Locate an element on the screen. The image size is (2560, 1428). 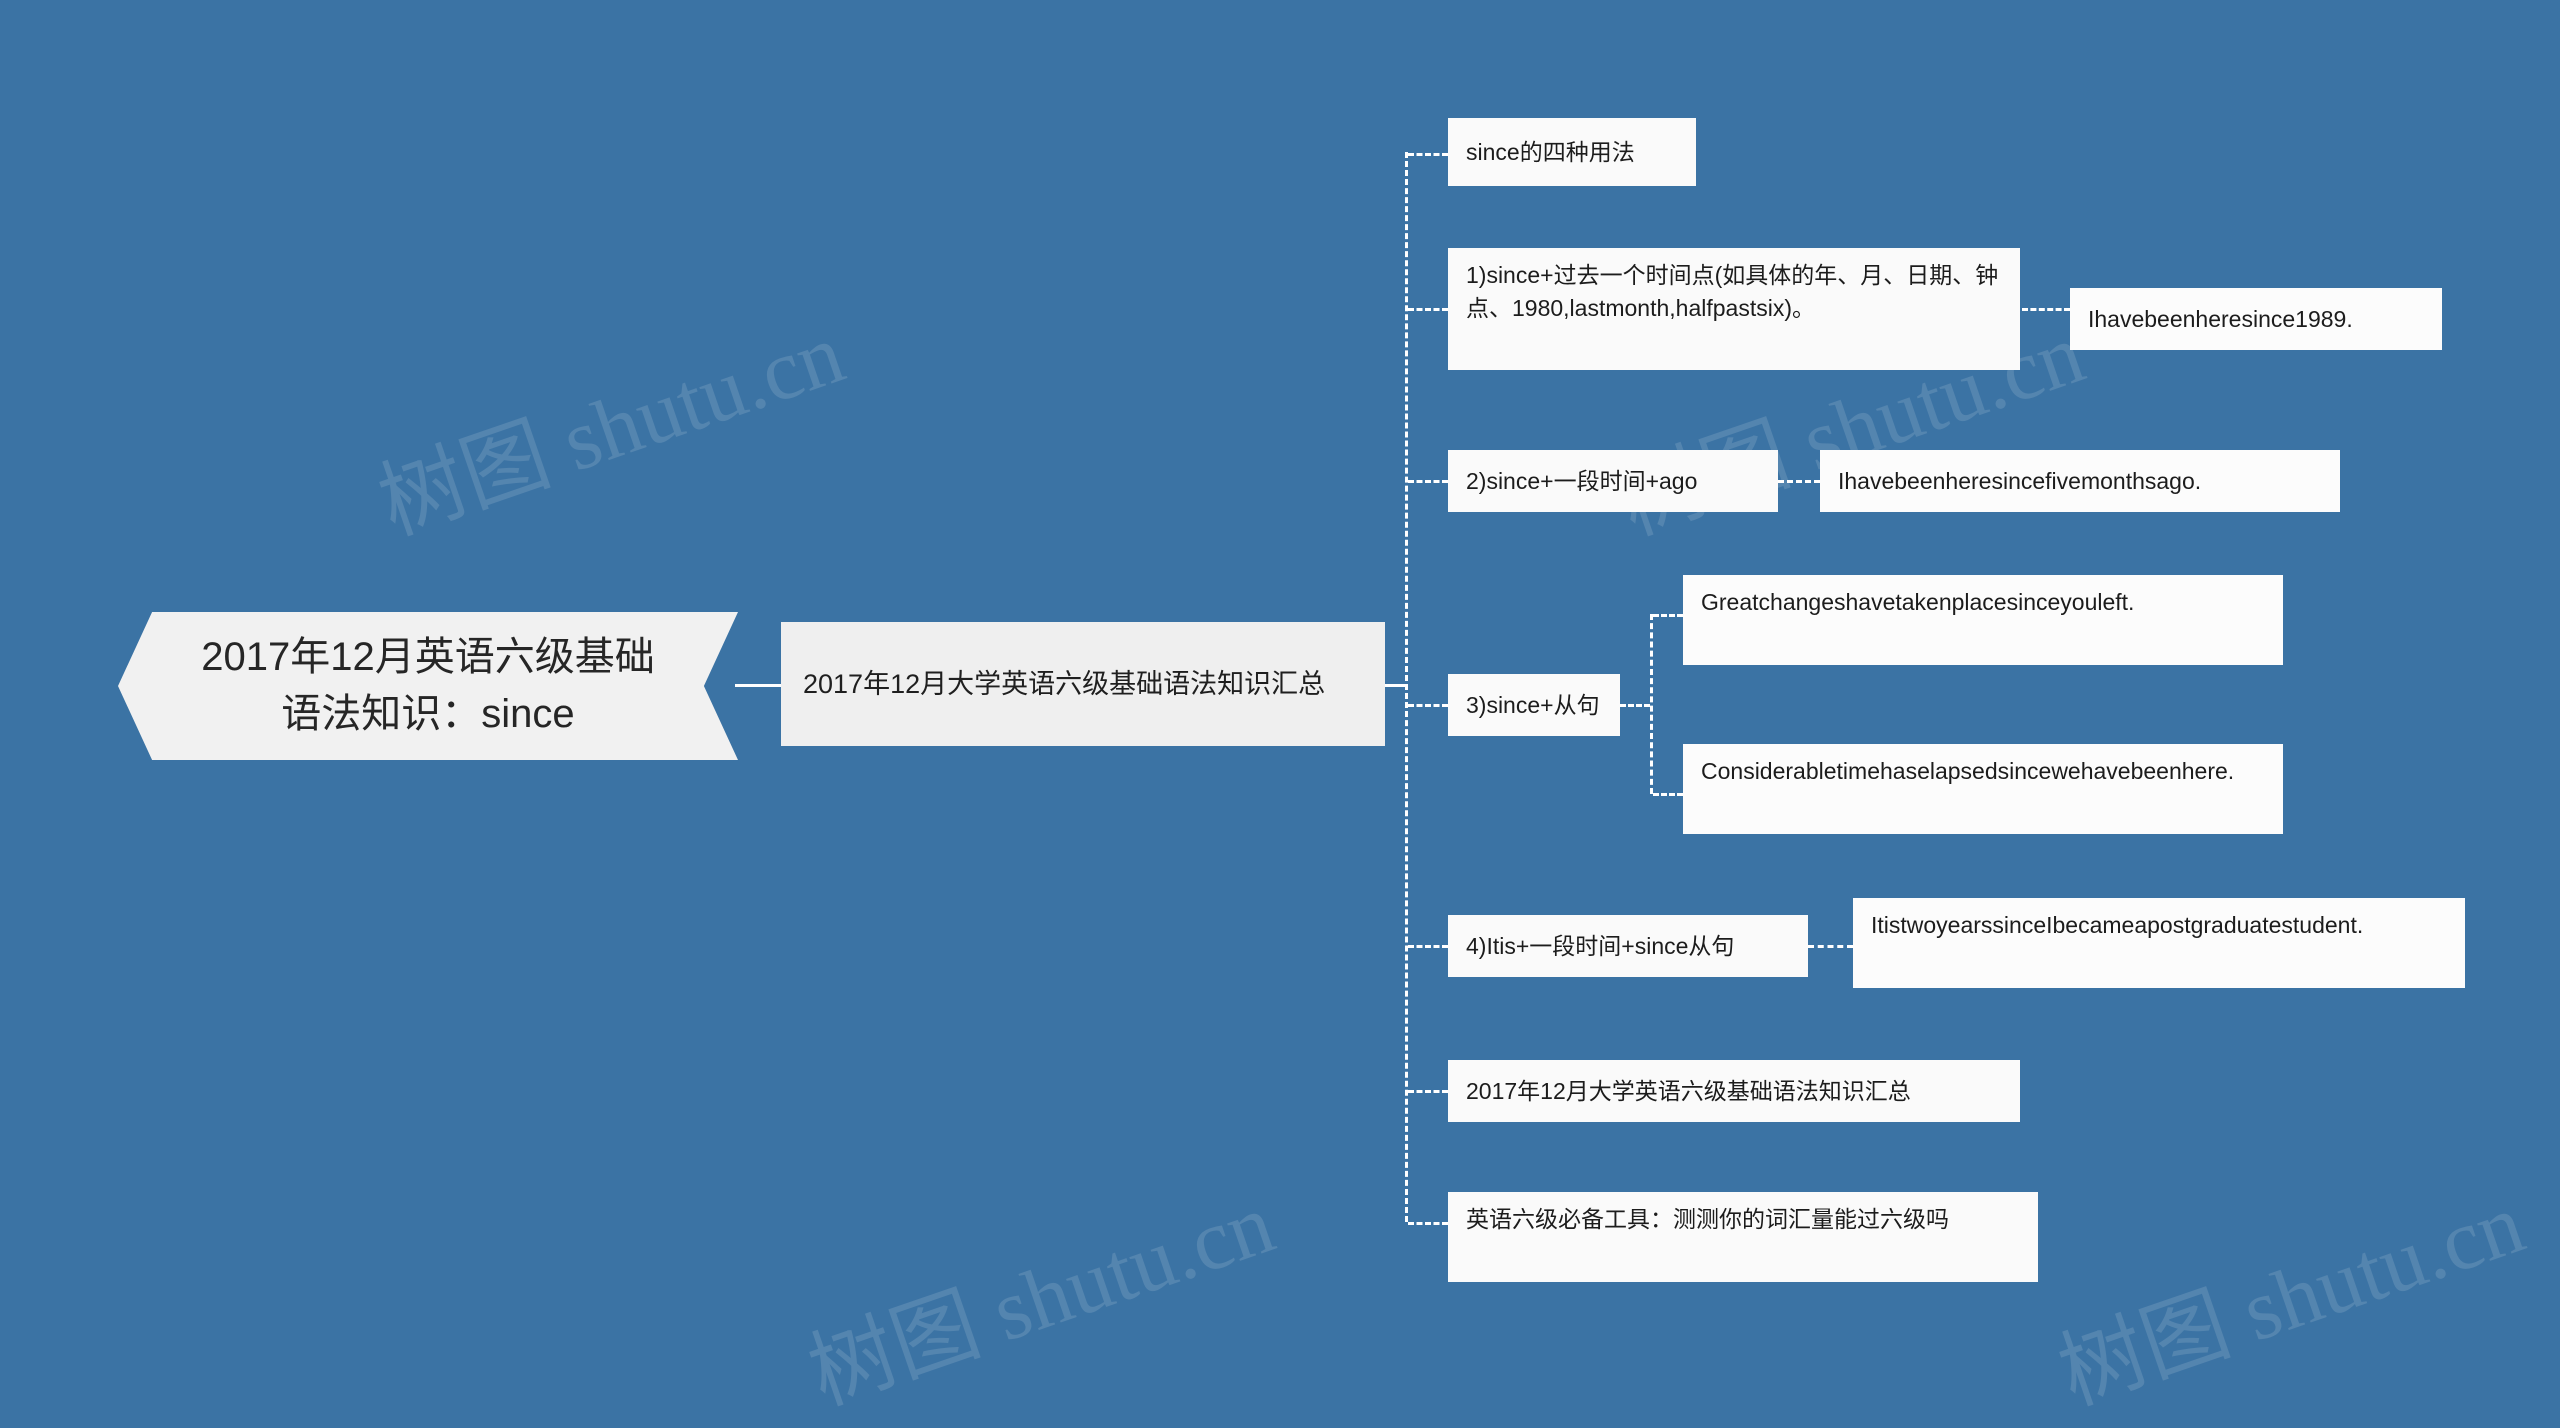
branch-node-7-label: 英语六级必备工具：测测你的词汇量能过六级吗 is located at coordinates (1707, 1219).